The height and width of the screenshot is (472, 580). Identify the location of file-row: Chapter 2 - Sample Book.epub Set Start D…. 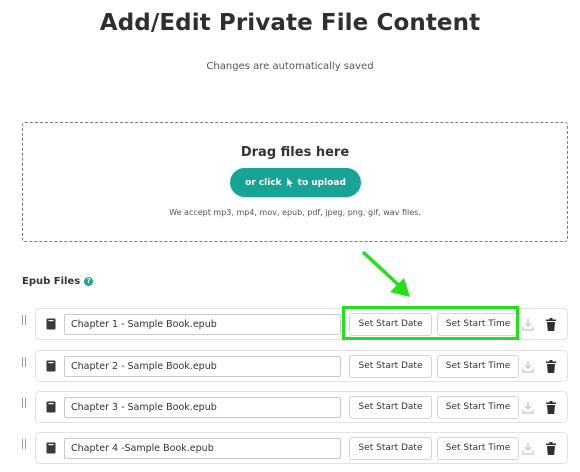
(295, 366).